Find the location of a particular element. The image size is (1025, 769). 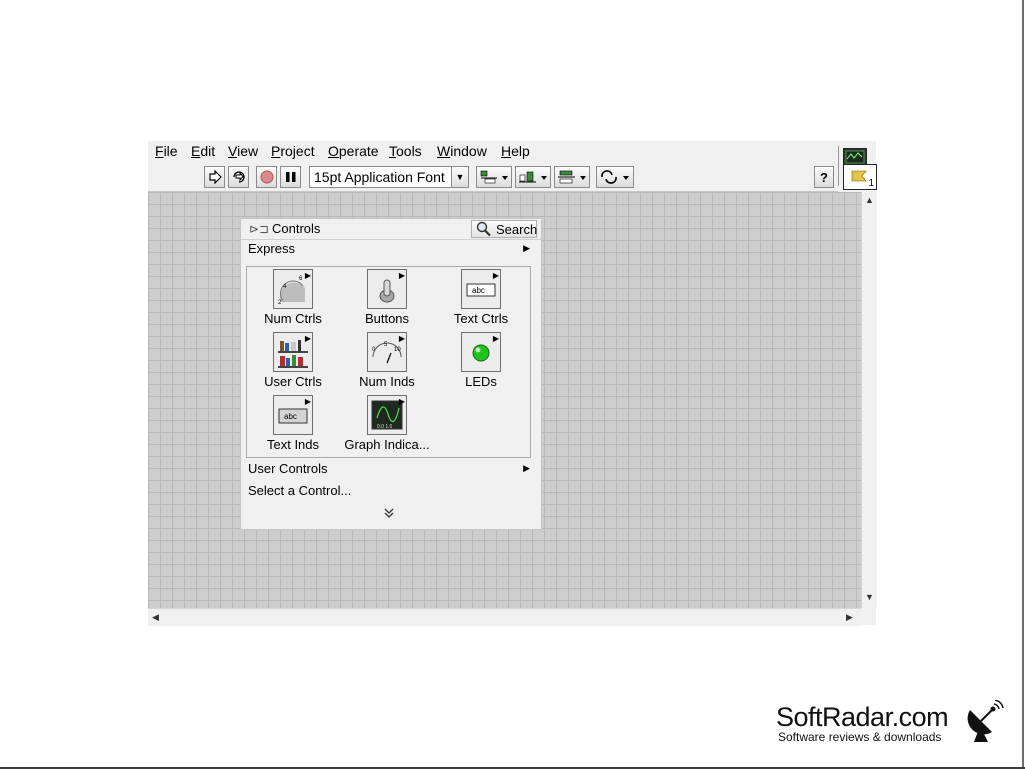

vertical-scrollbar: ▲ ▼ is located at coordinates (869, 400).